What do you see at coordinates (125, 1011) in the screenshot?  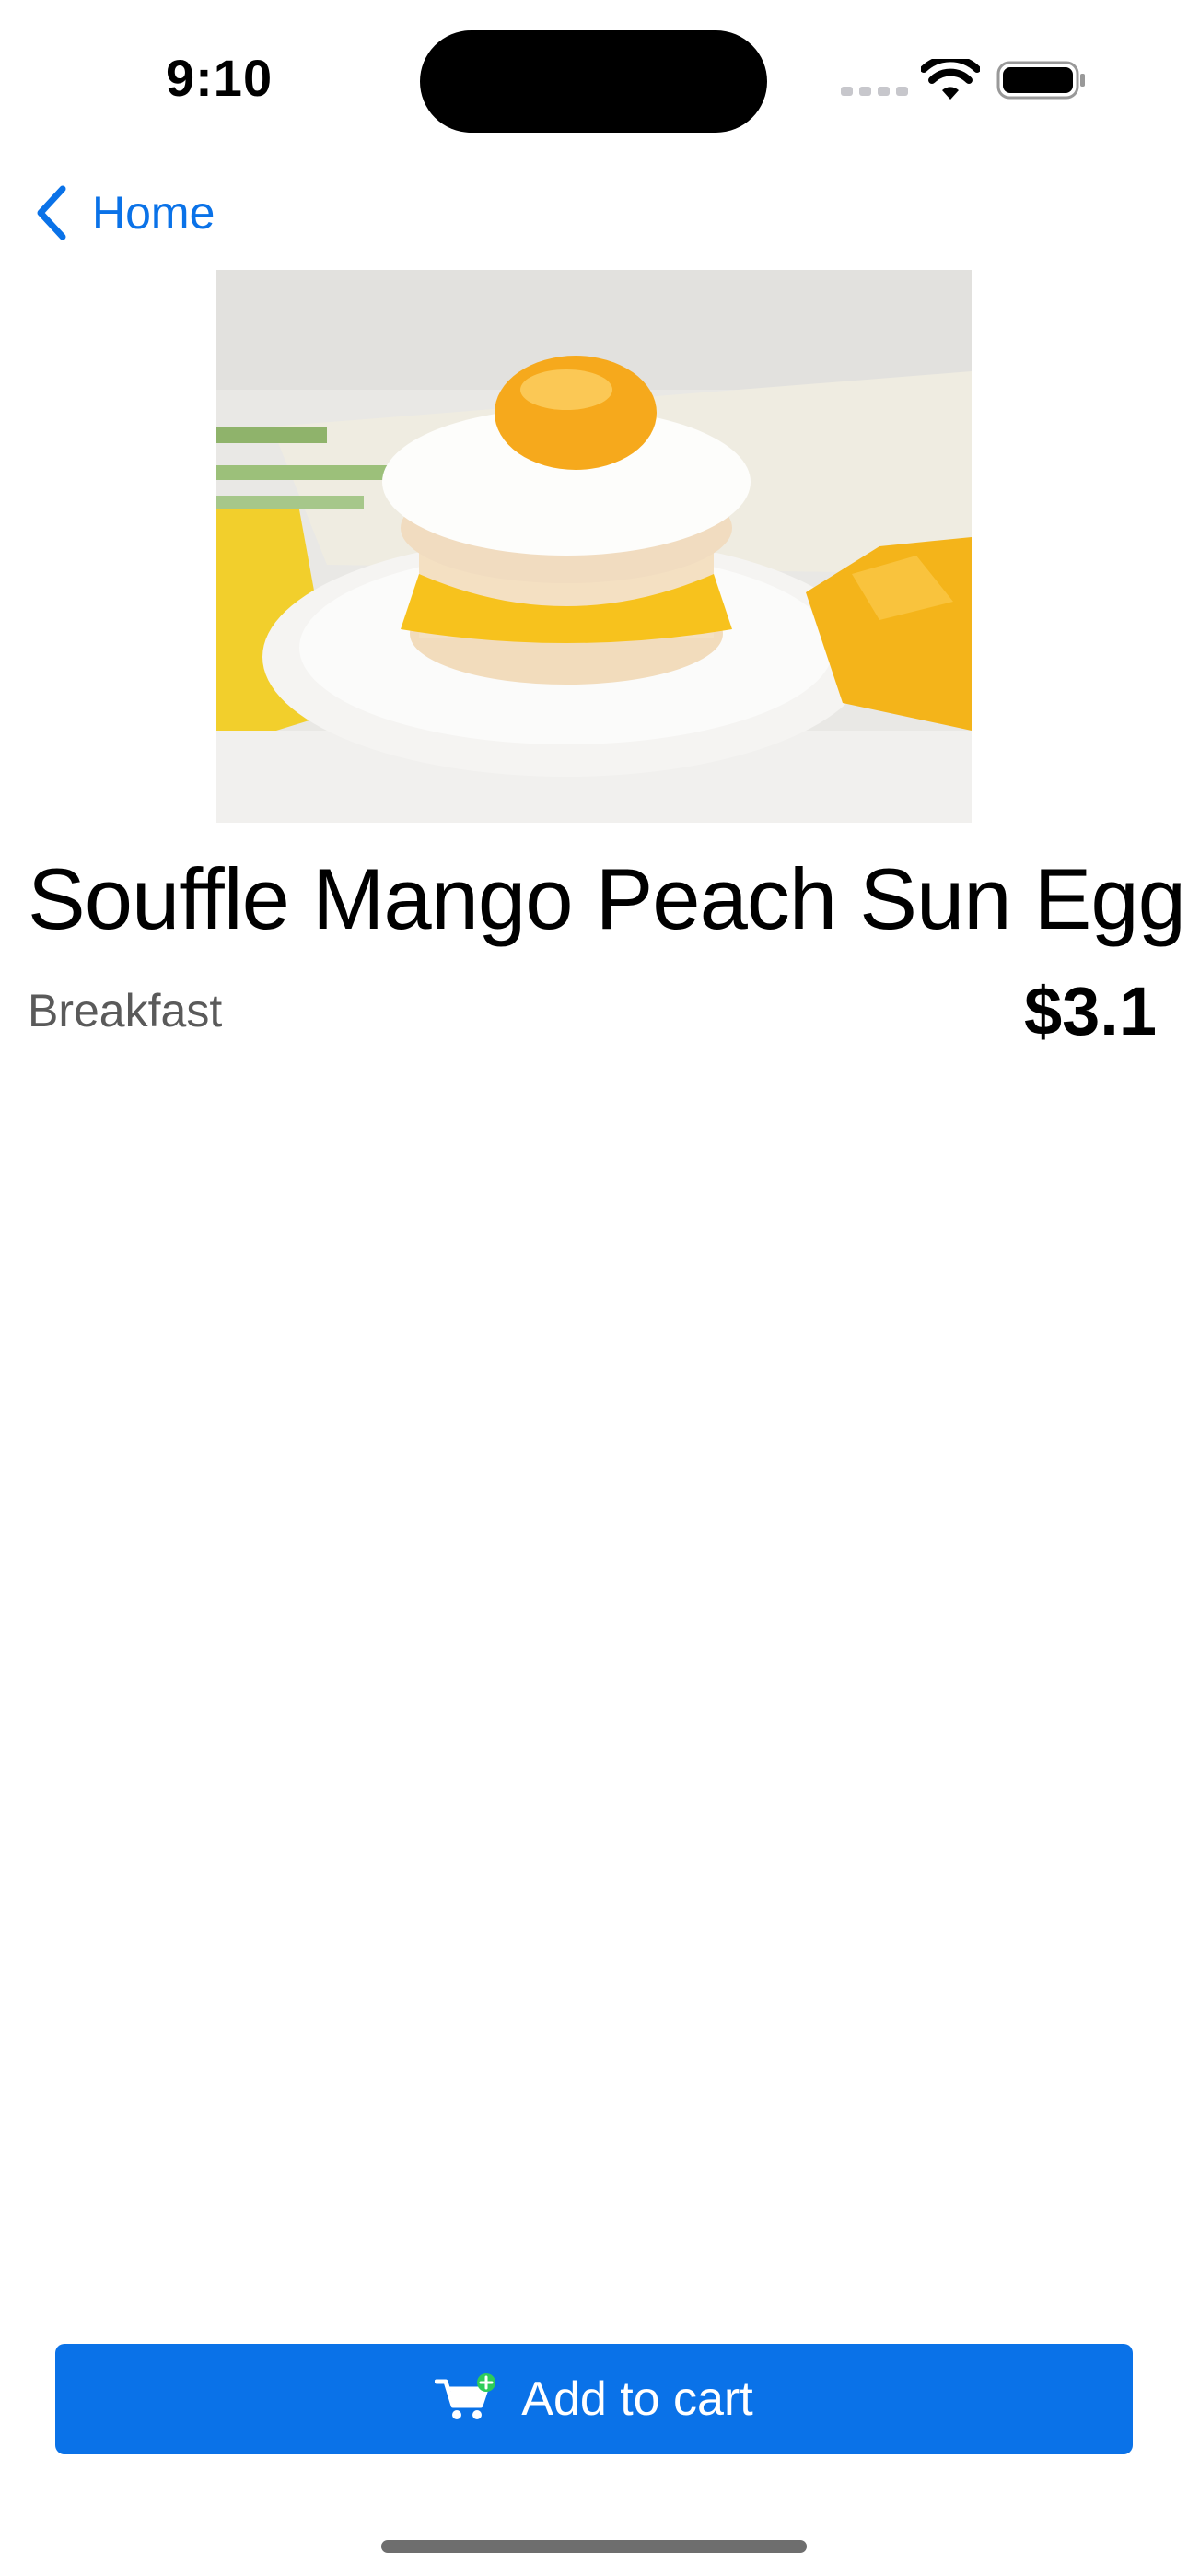 I see `product-category: Breakfast` at bounding box center [125, 1011].